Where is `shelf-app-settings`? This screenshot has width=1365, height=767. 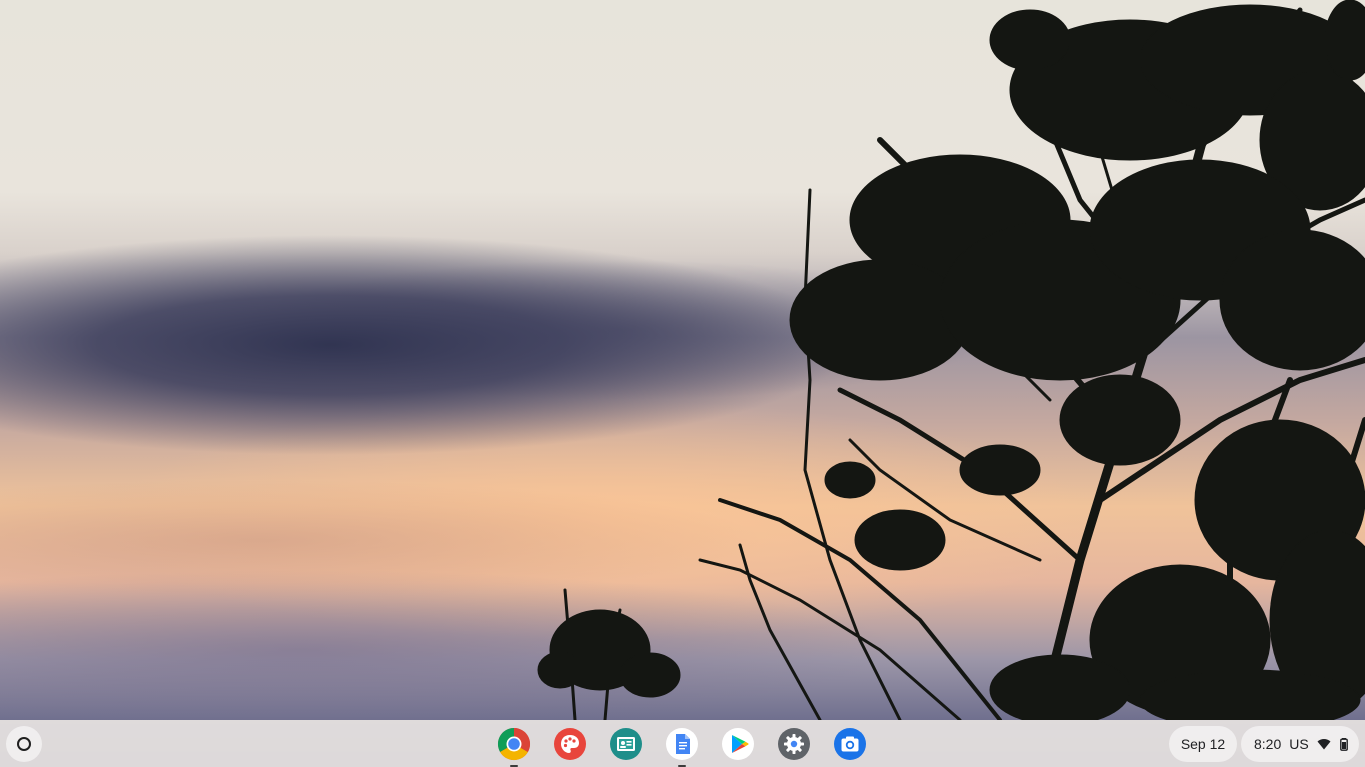 shelf-app-settings is located at coordinates (794, 744).